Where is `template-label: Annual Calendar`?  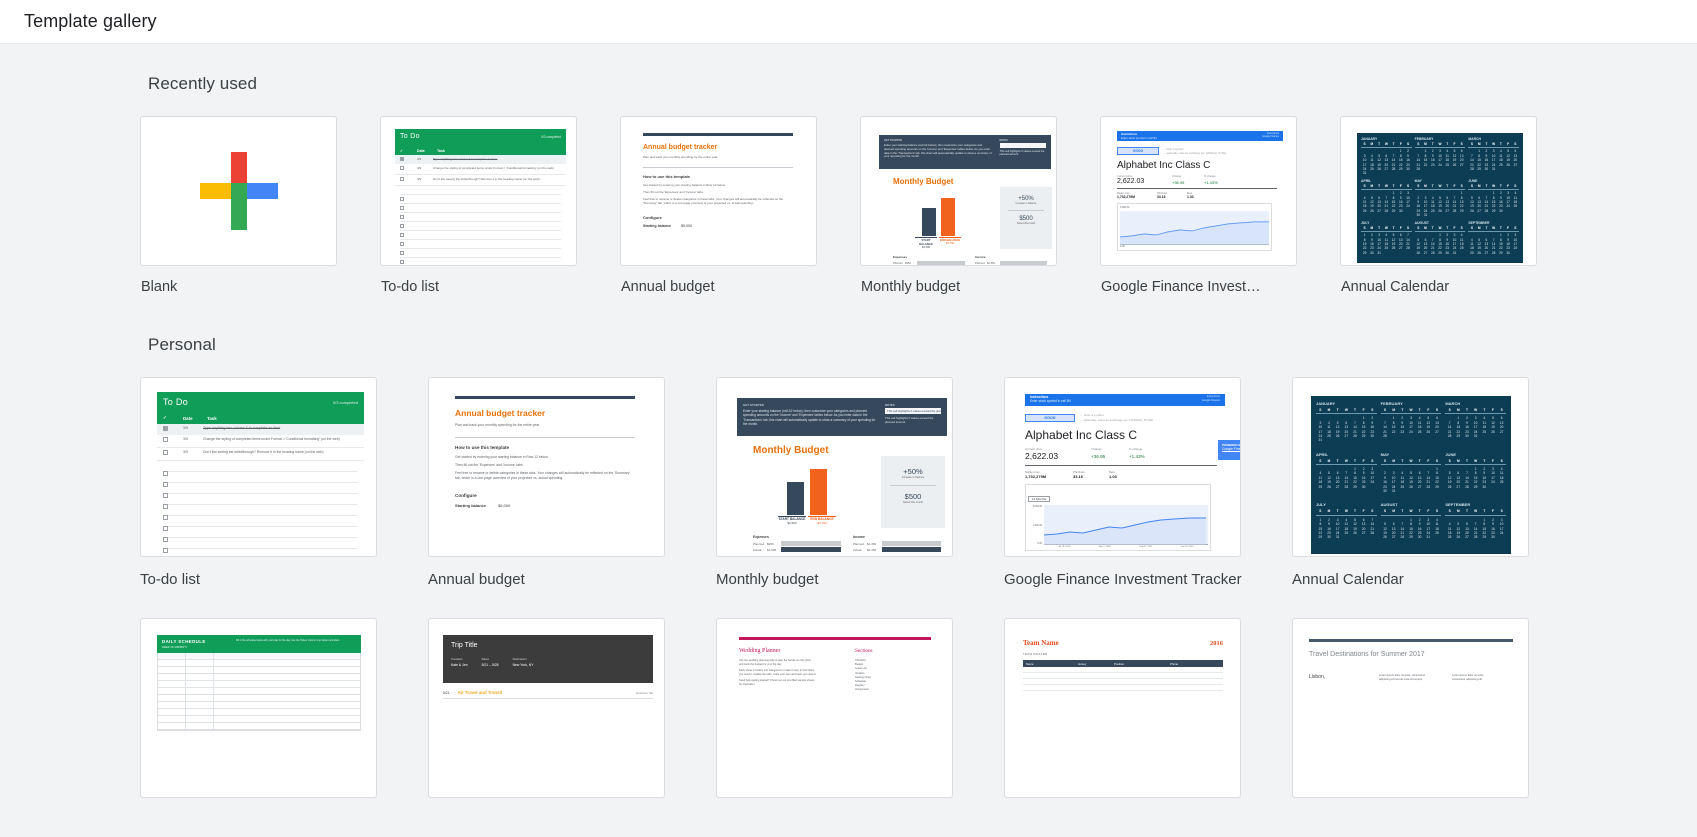
template-label: Annual Calendar is located at coordinates (1395, 287).